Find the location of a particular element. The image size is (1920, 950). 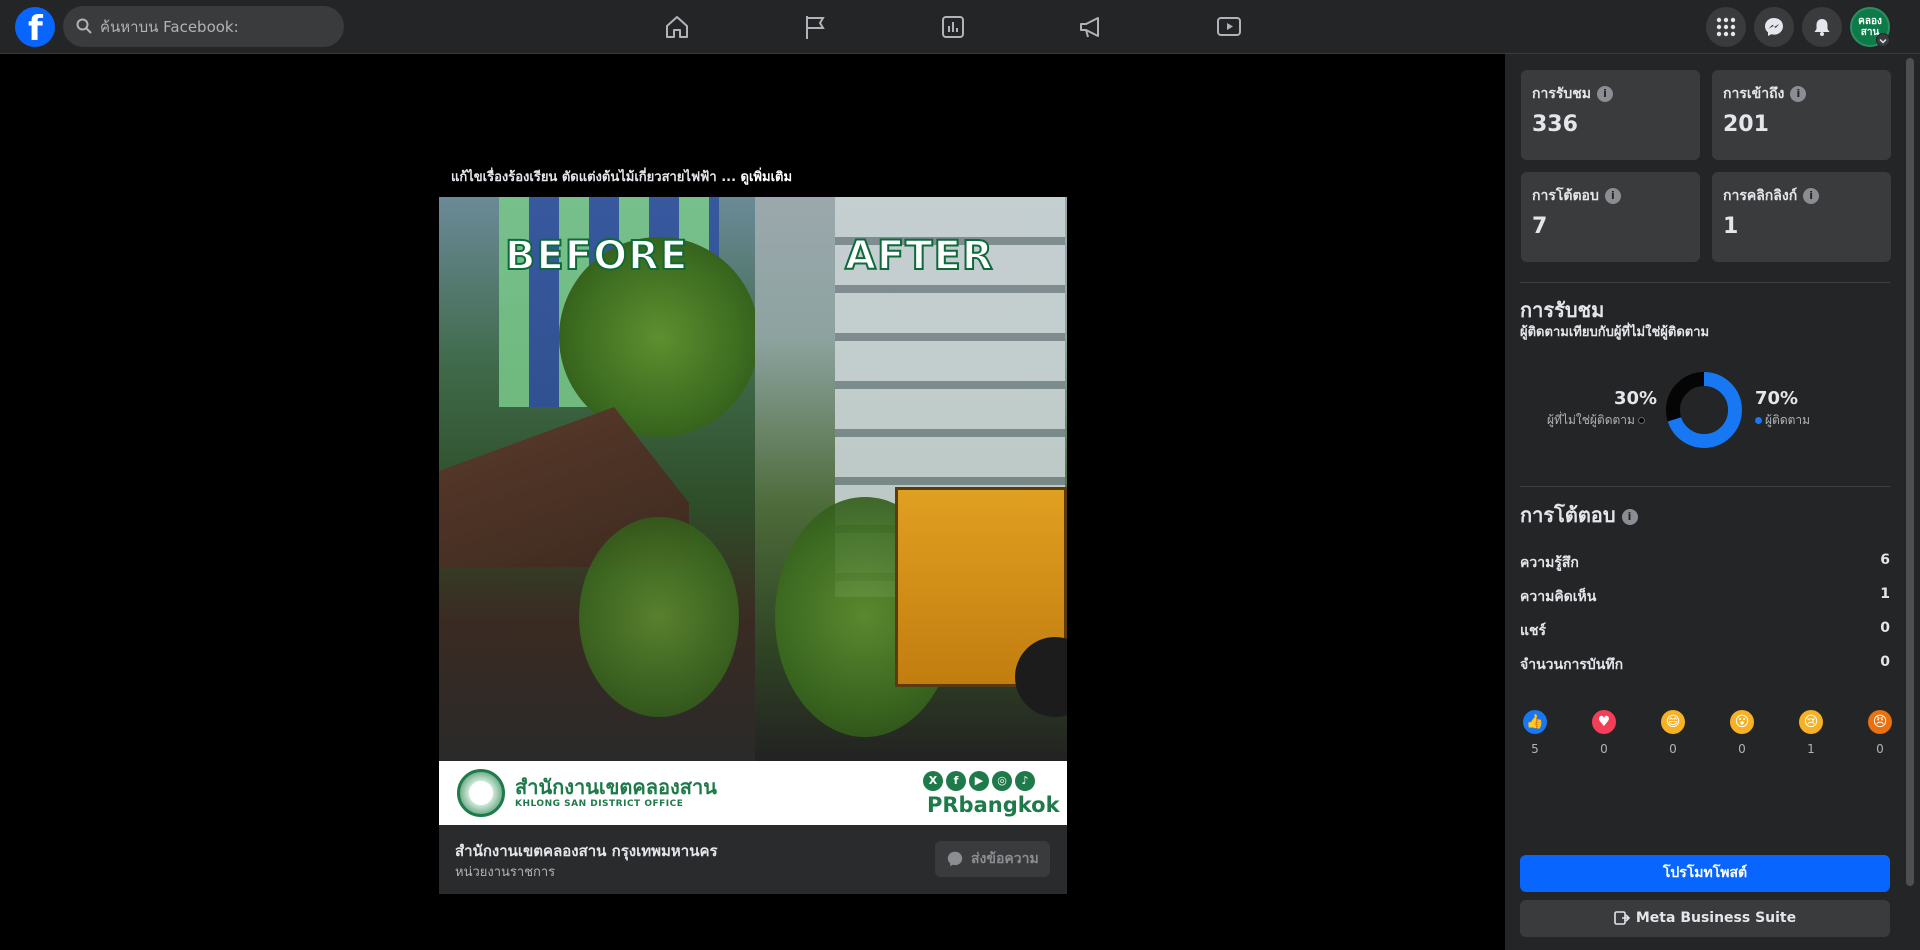

stat-label: การคลิกลิงก์ is located at coordinates (1760, 196).